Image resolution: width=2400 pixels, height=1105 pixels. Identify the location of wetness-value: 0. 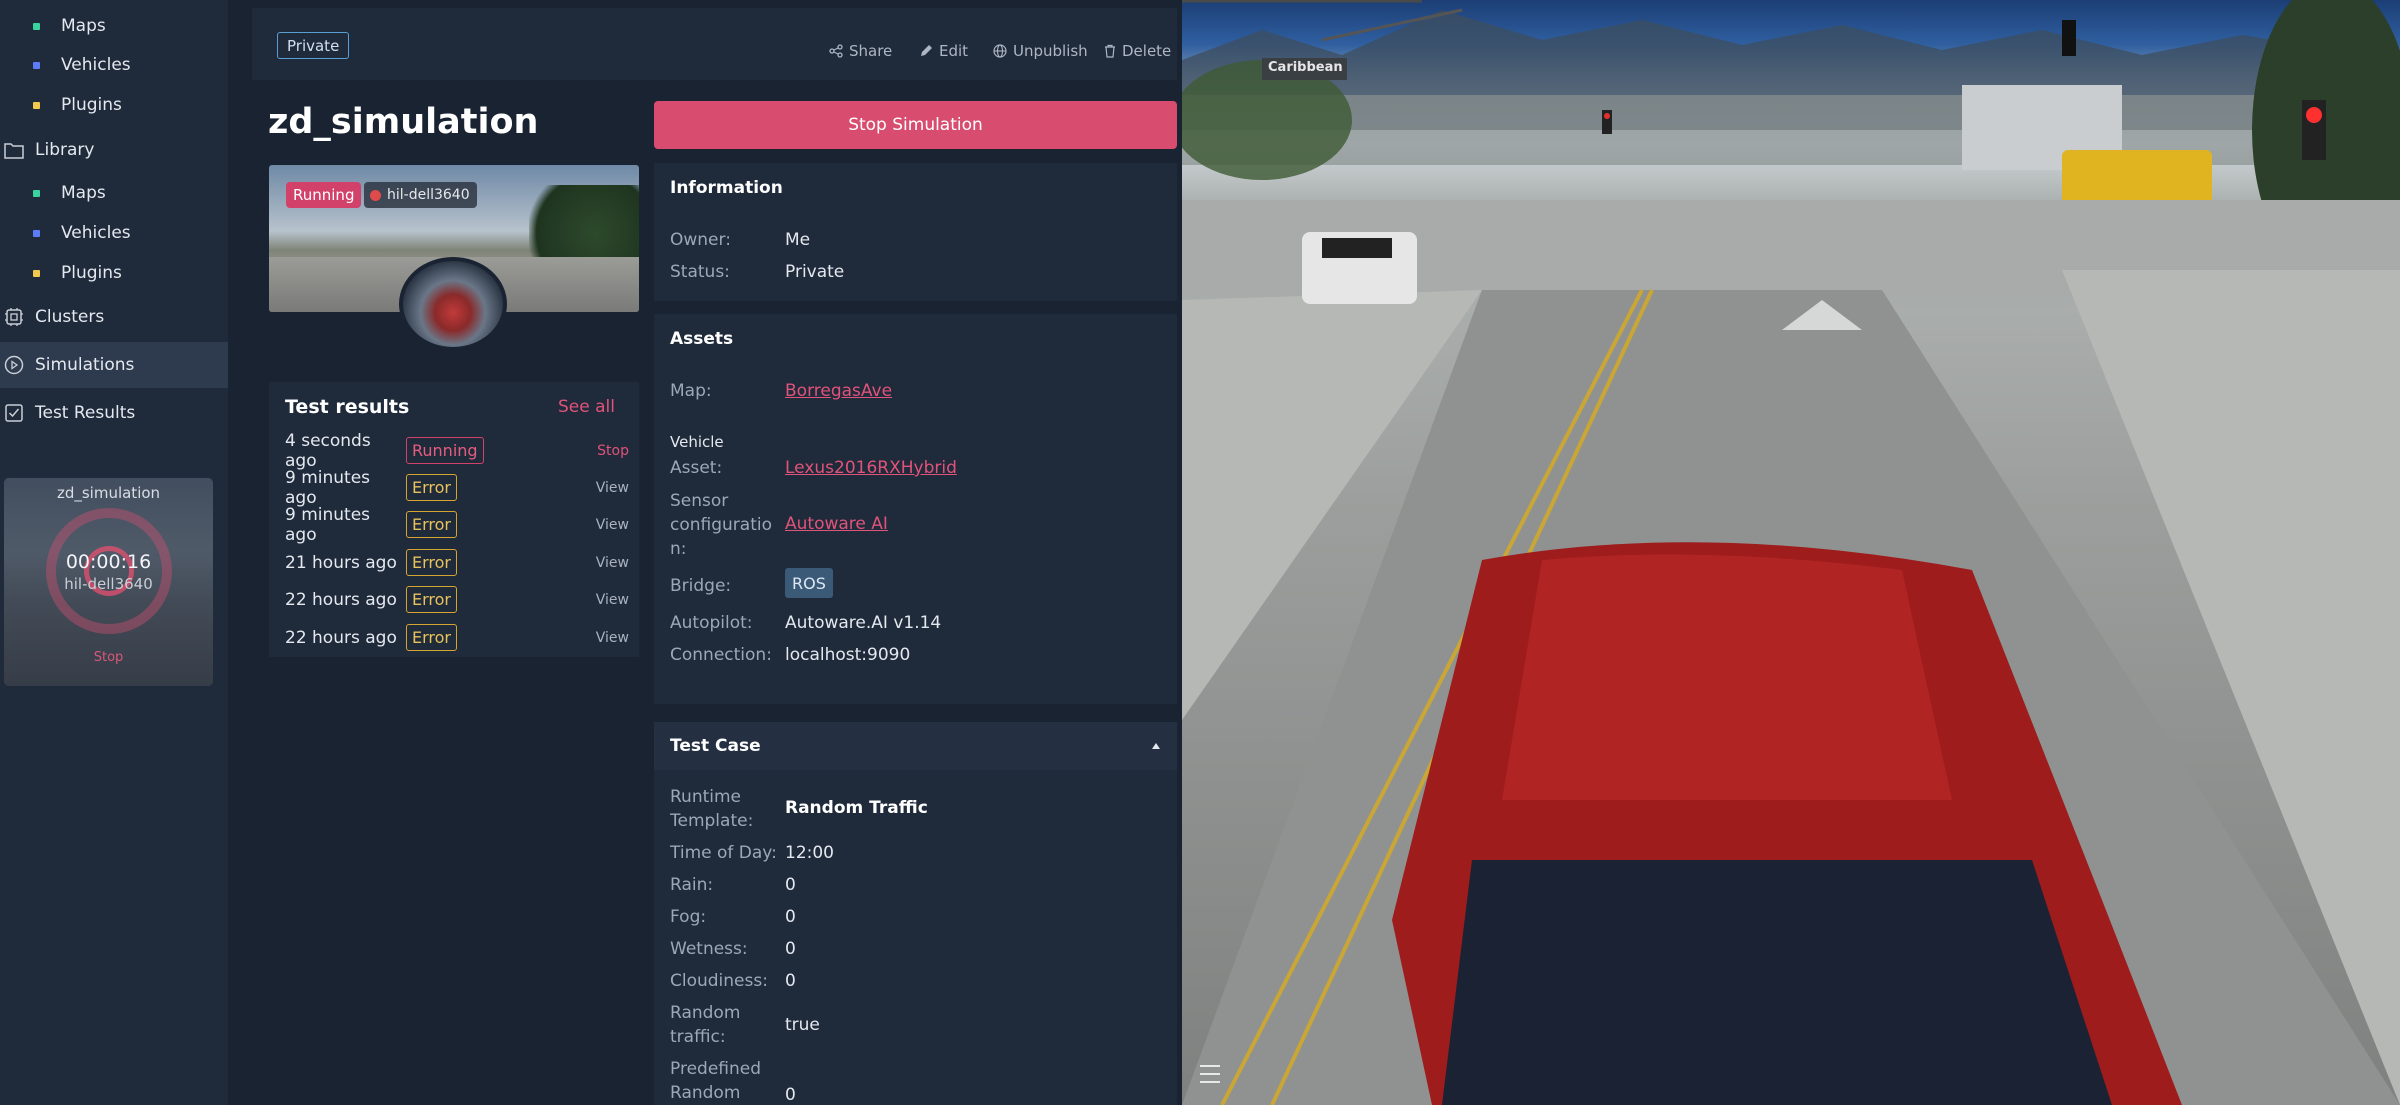
(790, 949).